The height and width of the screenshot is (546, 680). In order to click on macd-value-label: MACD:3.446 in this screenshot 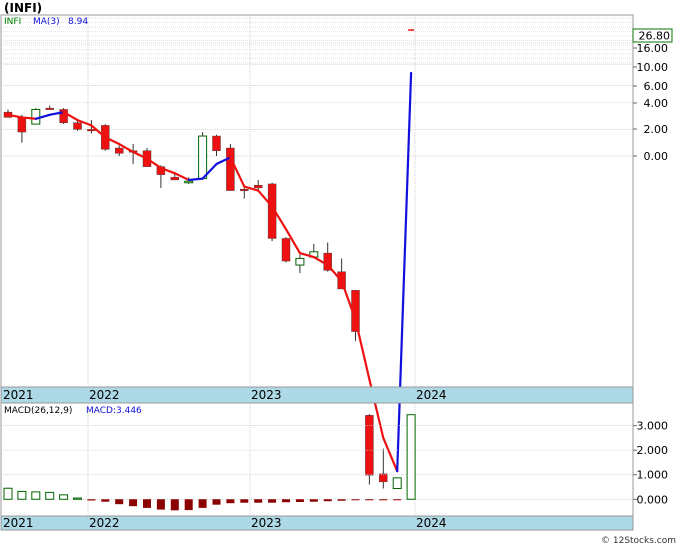, I will do `click(114, 411)`.